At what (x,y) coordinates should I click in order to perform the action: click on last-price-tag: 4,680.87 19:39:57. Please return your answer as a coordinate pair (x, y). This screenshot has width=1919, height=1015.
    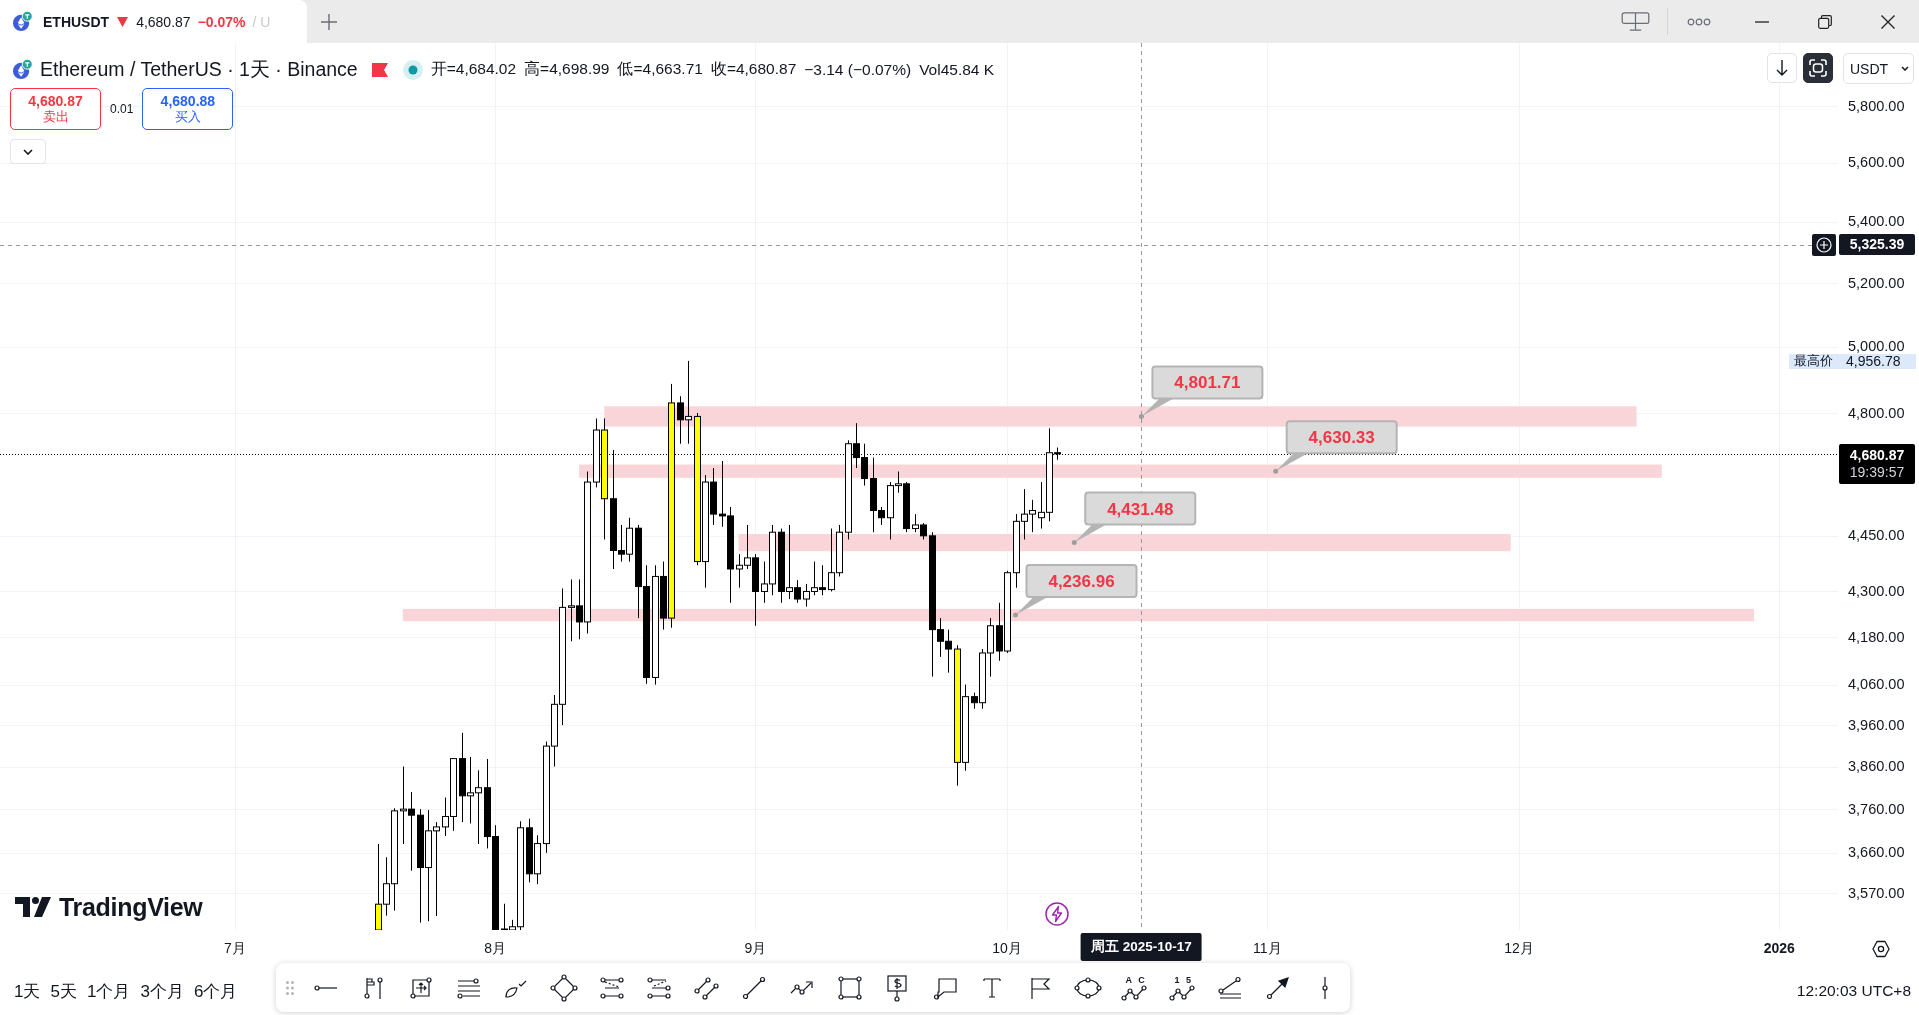
    Looking at the image, I should click on (1877, 463).